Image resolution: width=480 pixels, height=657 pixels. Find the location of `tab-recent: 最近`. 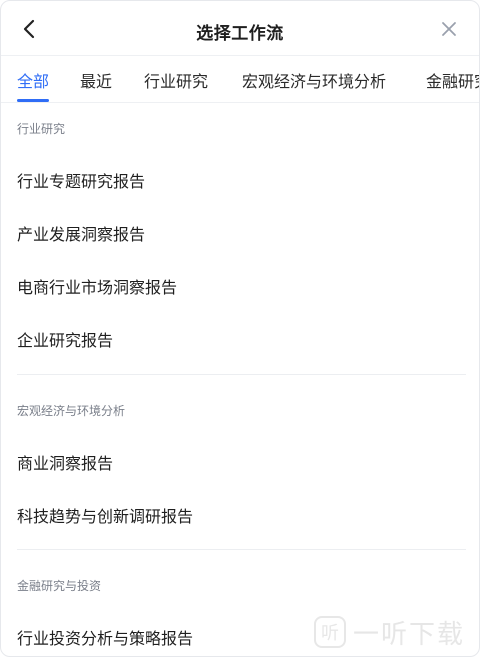

tab-recent: 最近 is located at coordinates (96, 80).